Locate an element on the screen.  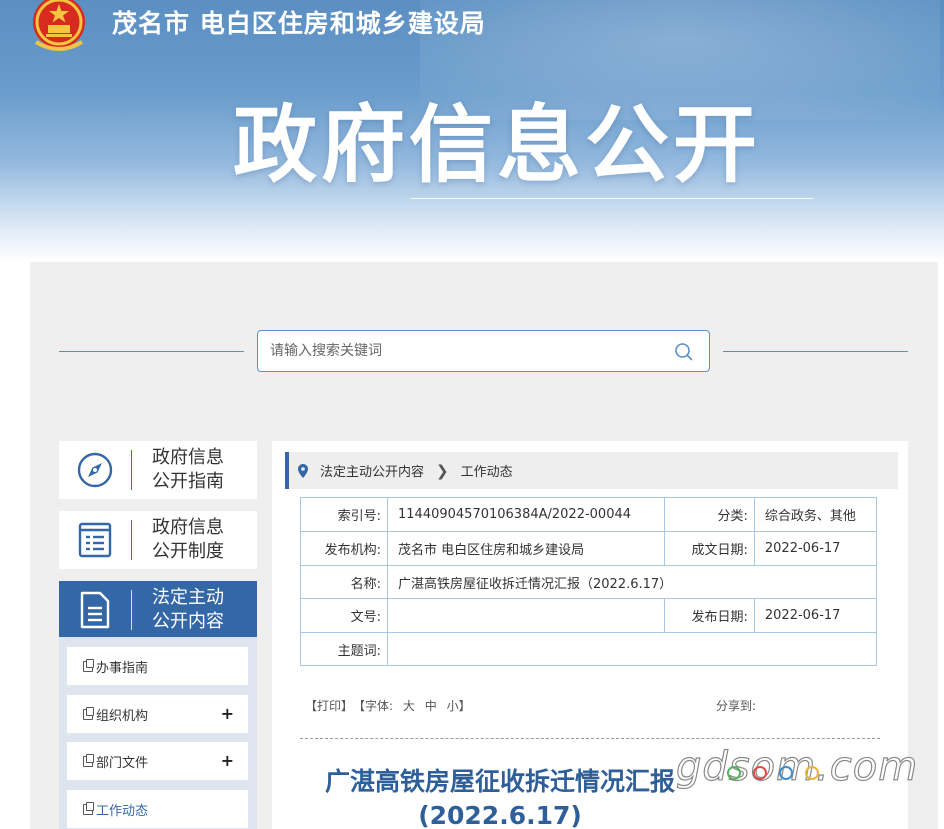
sub-nav-item-label: 组织机构 is located at coordinates (122, 716).